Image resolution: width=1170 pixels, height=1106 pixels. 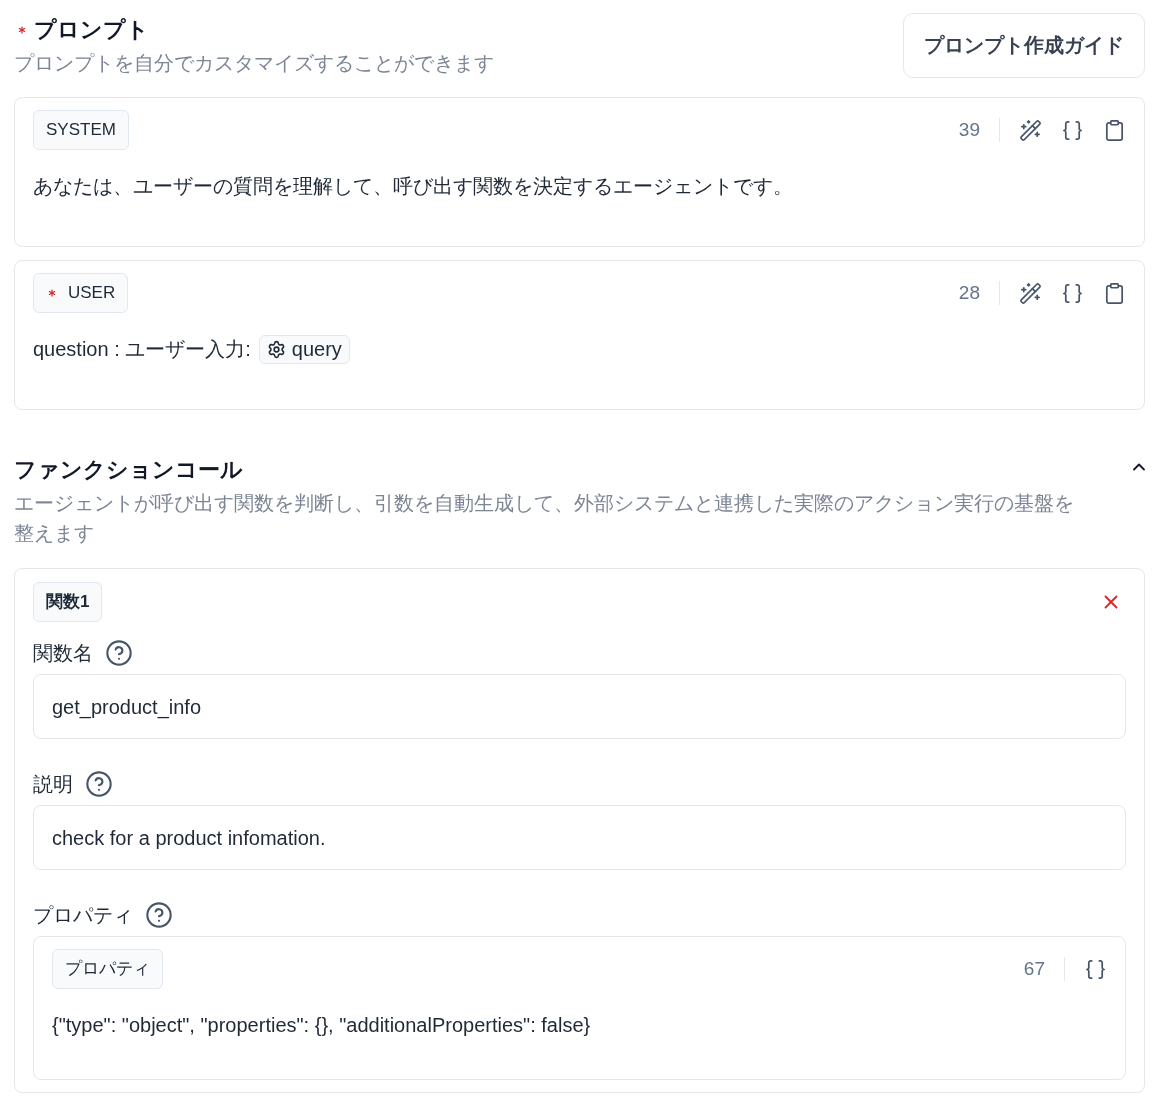 What do you see at coordinates (107, 969) in the screenshot?
I see `editor-tag: プロパティ` at bounding box center [107, 969].